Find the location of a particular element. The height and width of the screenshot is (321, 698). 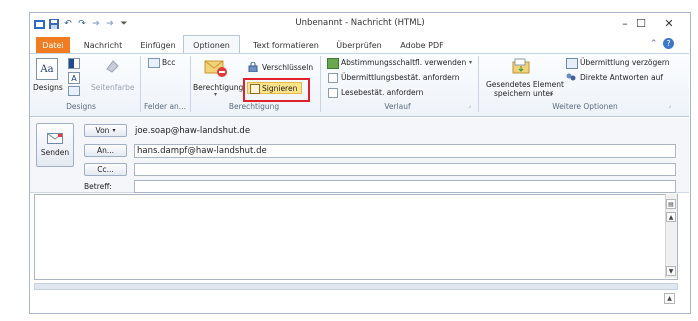

colors-icon is located at coordinates (74, 63).